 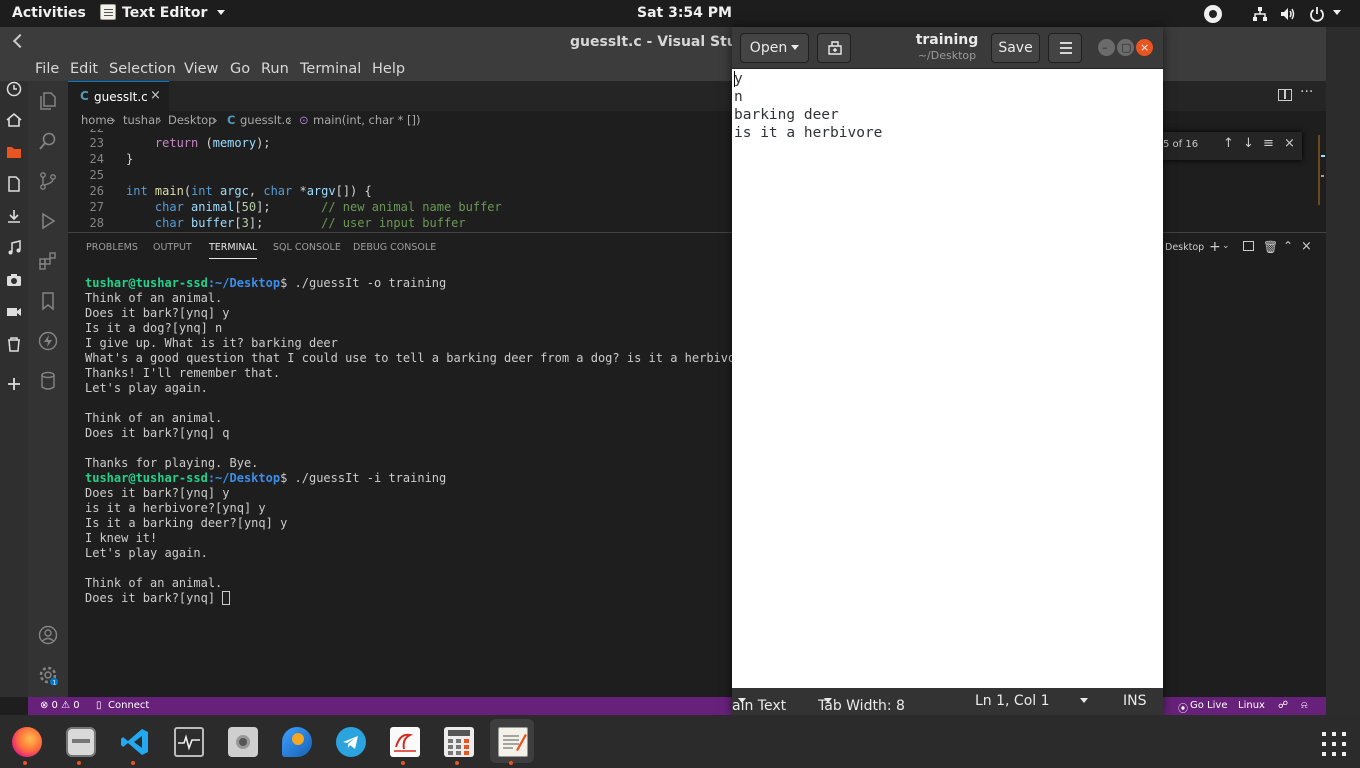 I want to click on menu-terminal: Terminal, so click(x=330, y=69).